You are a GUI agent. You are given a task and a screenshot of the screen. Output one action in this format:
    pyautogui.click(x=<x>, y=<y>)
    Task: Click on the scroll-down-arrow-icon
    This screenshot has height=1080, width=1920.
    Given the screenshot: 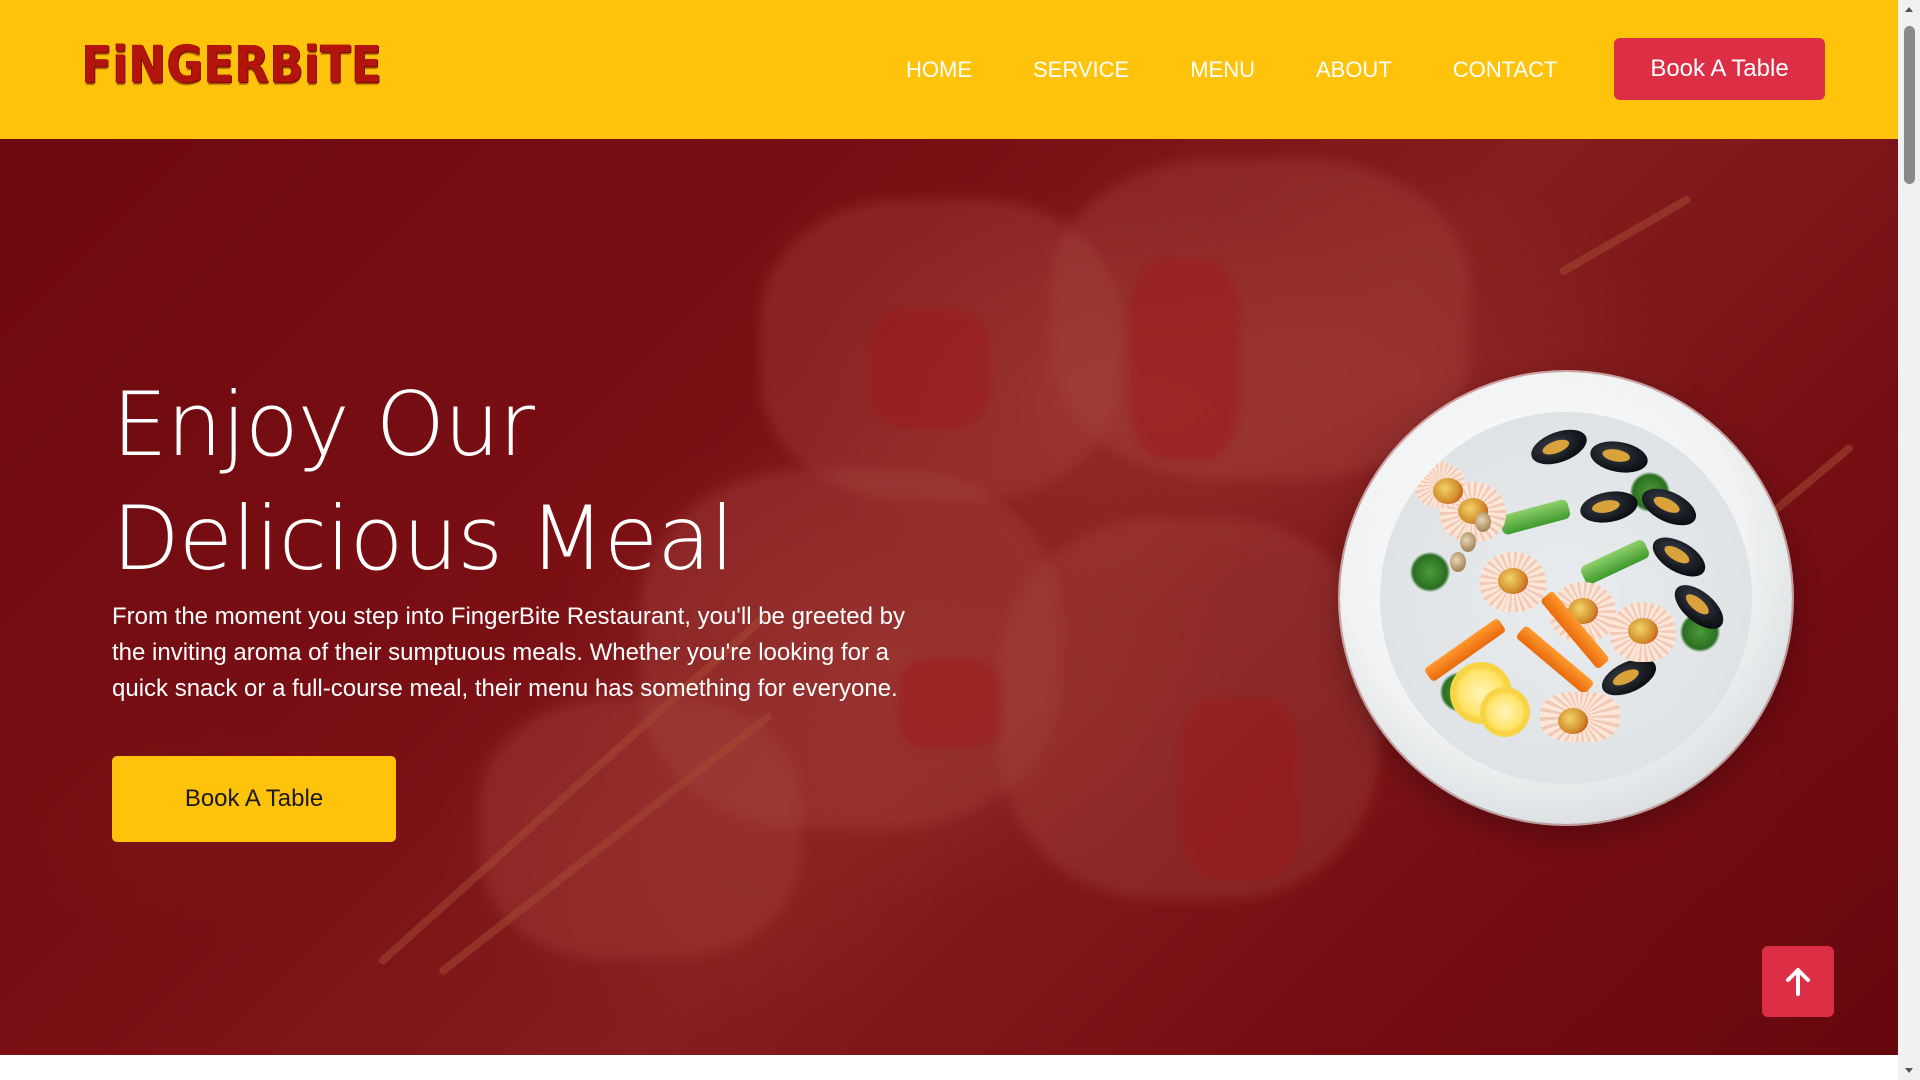 What is the action you would take?
    pyautogui.click(x=1909, y=1071)
    